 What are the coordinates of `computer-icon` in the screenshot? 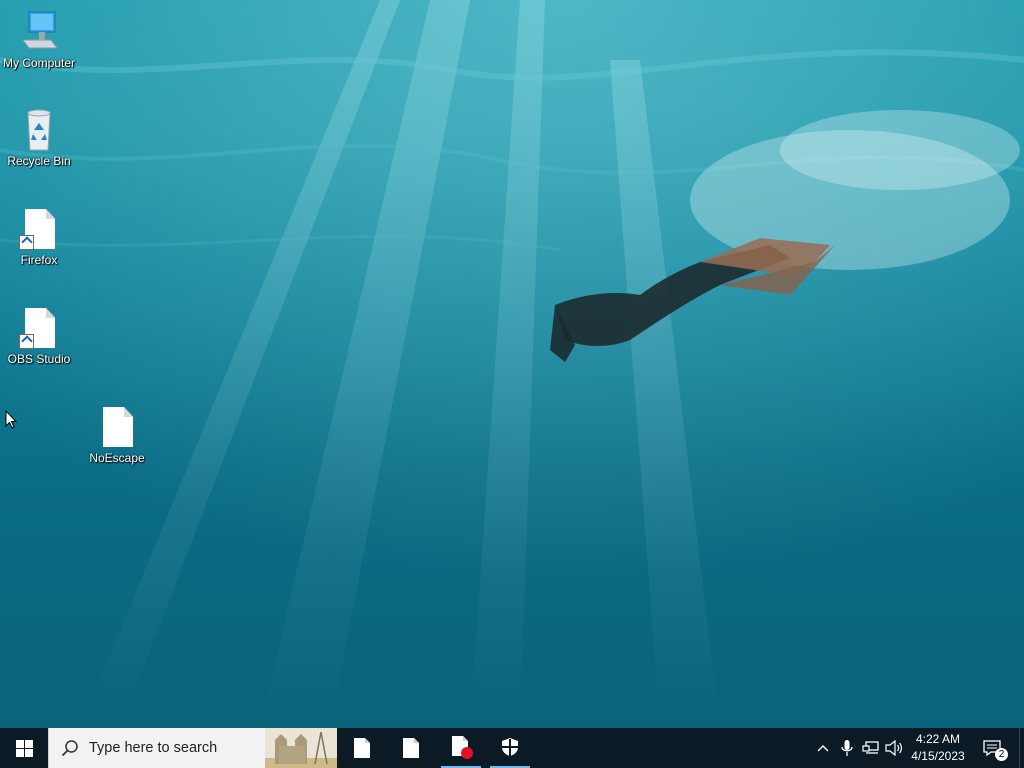 It's located at (39, 32).